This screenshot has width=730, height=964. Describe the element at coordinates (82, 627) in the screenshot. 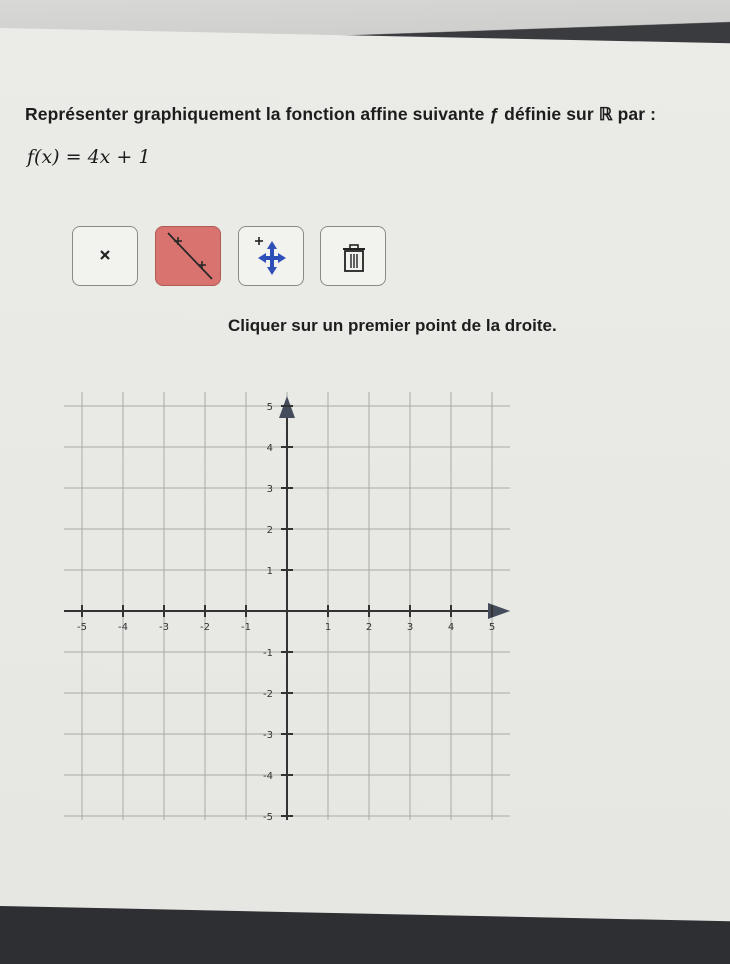

I see `x-tick-label: -5` at that location.